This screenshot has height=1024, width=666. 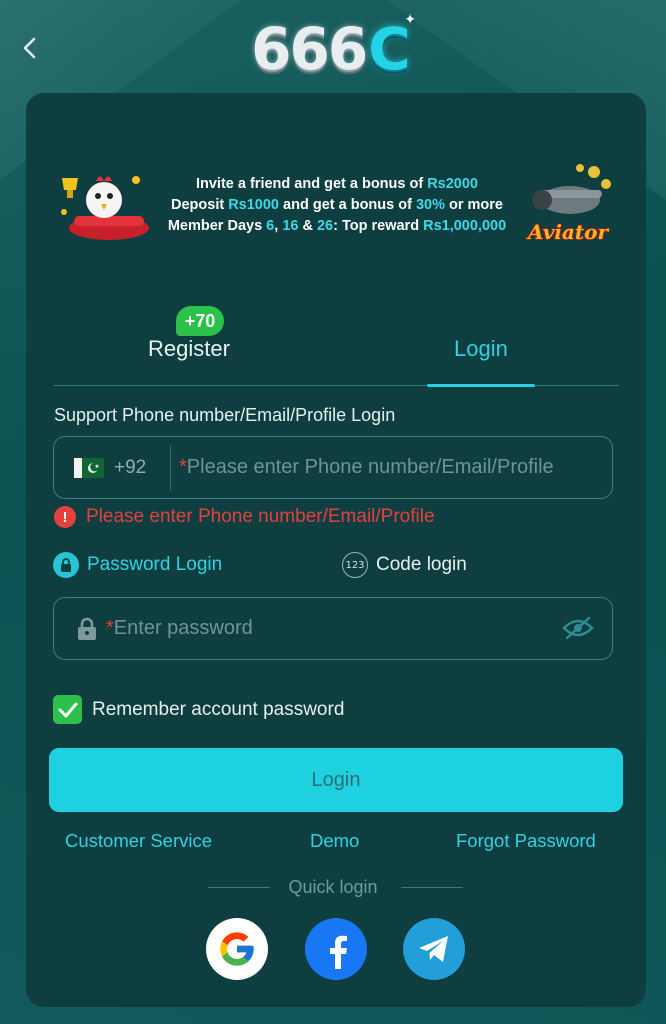 I want to click on password-login-label: Password Login, so click(x=155, y=564).